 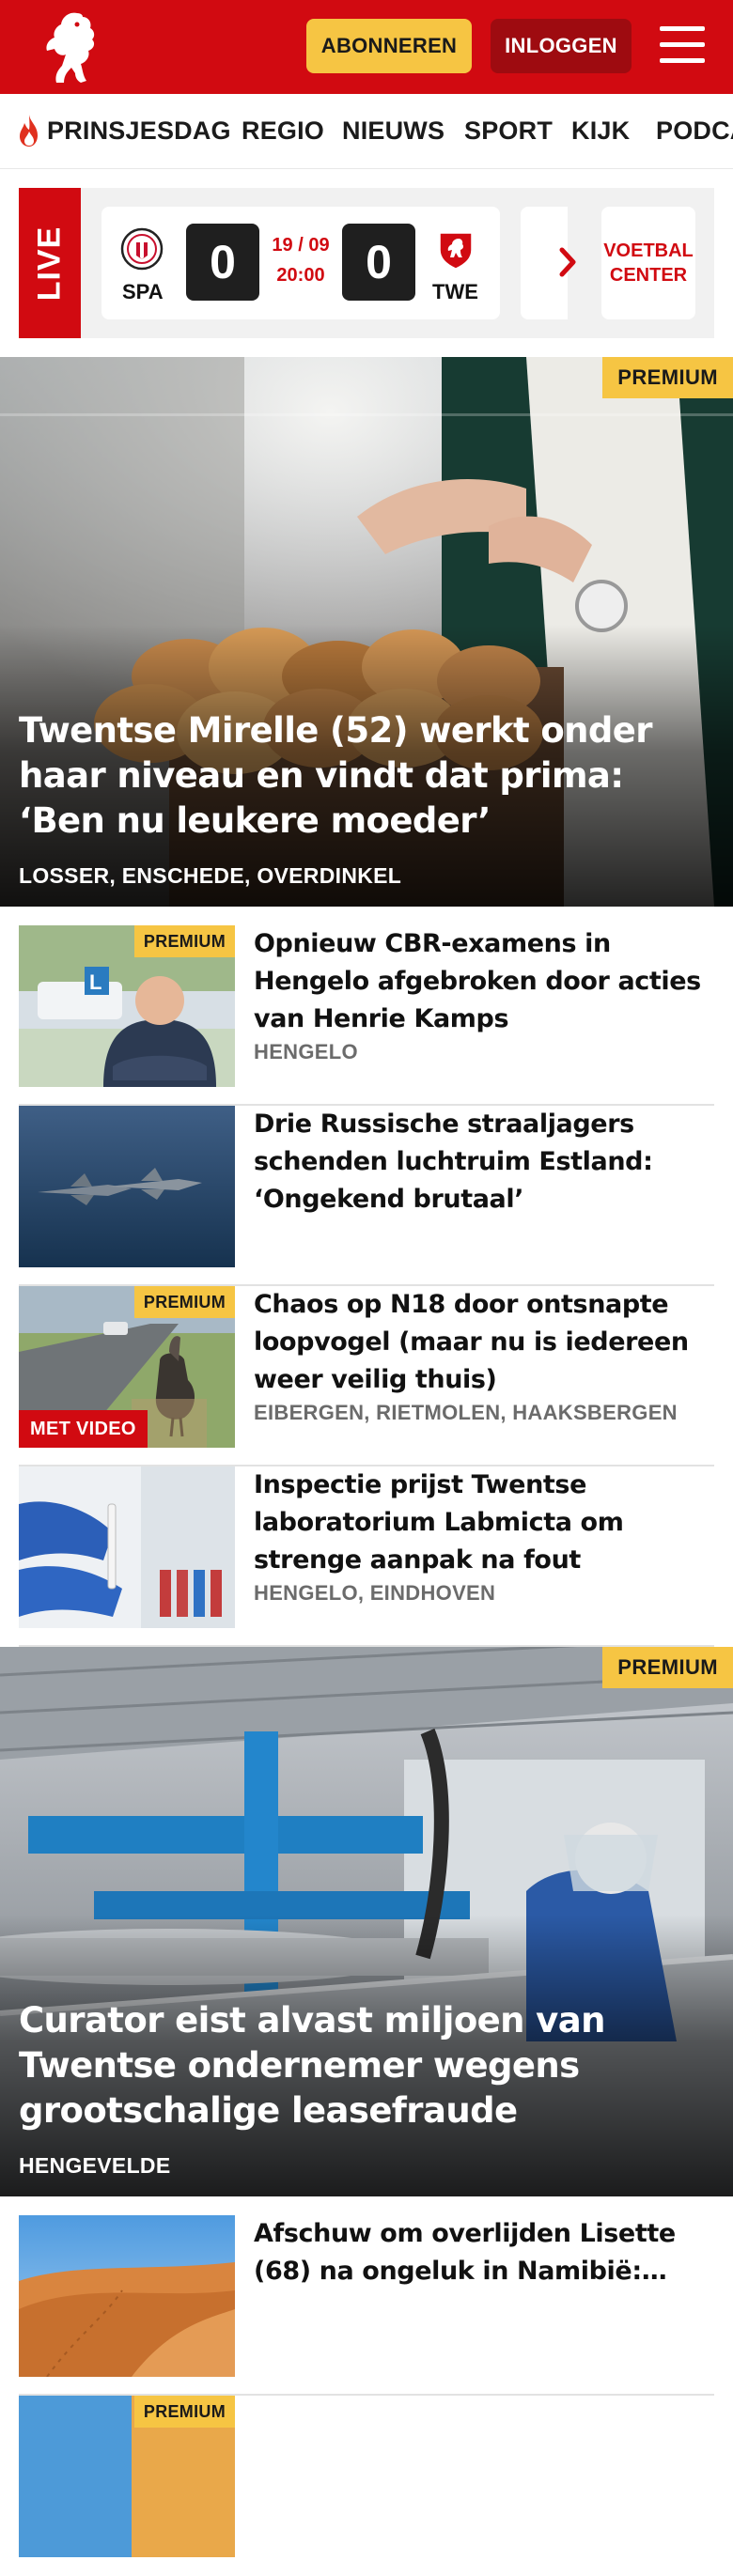 I want to click on article-location: EIBERGEN, RIETMOLEN, HAAKSBERGEN, so click(x=466, y=1412).